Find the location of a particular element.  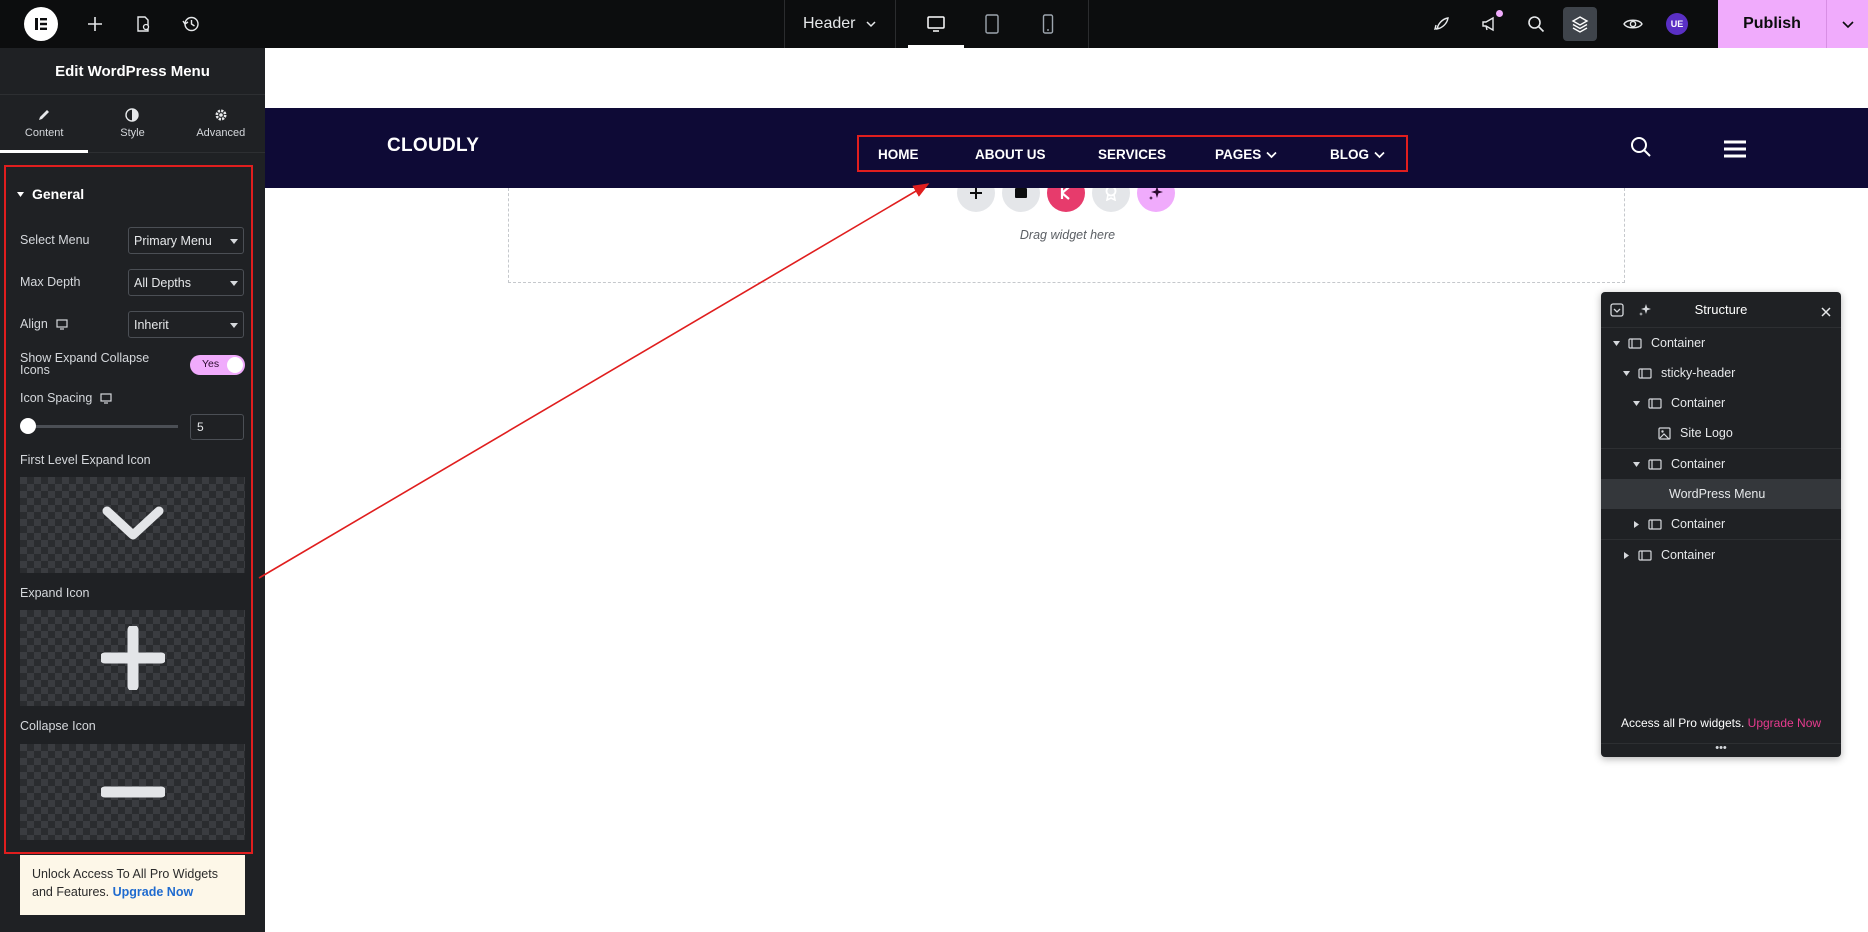

menu-item-about-us: ABOUT US is located at coordinates (1010, 154).